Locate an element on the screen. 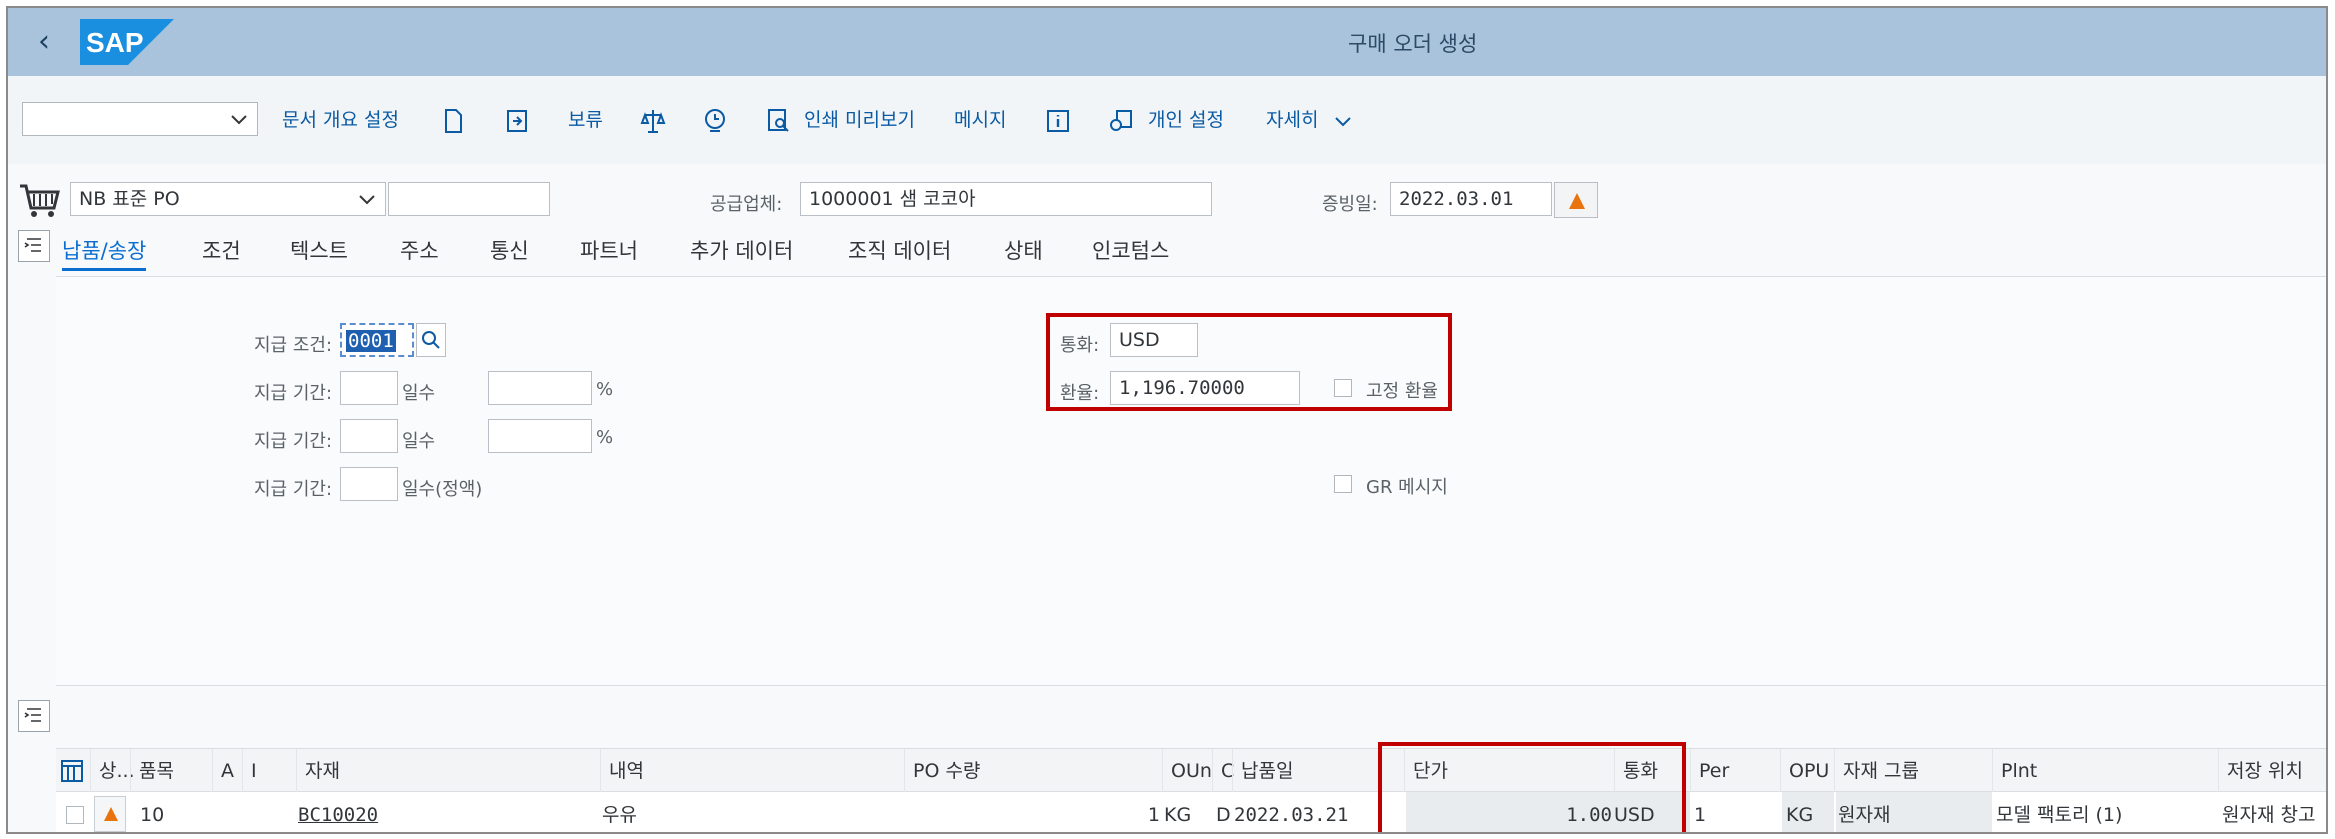  other-document-icon is located at coordinates (517, 120).